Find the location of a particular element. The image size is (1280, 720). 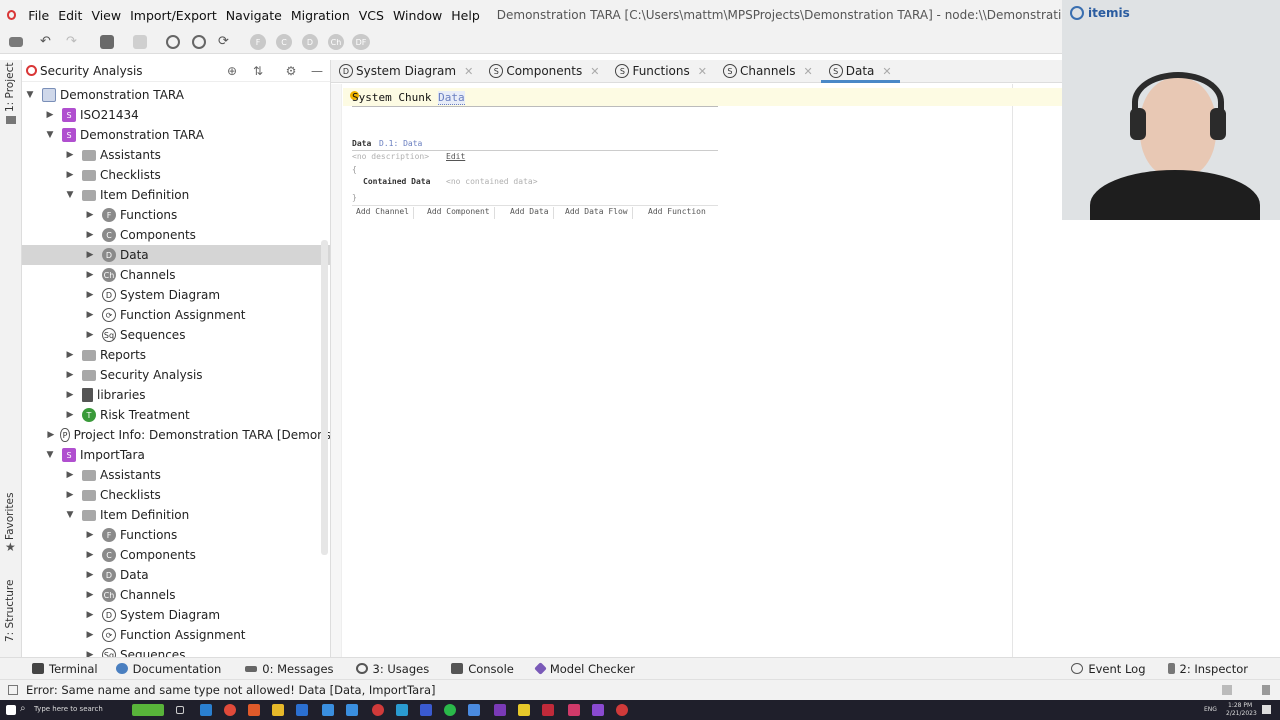

messages-tab: 0: Messages is located at coordinates (289, 669).